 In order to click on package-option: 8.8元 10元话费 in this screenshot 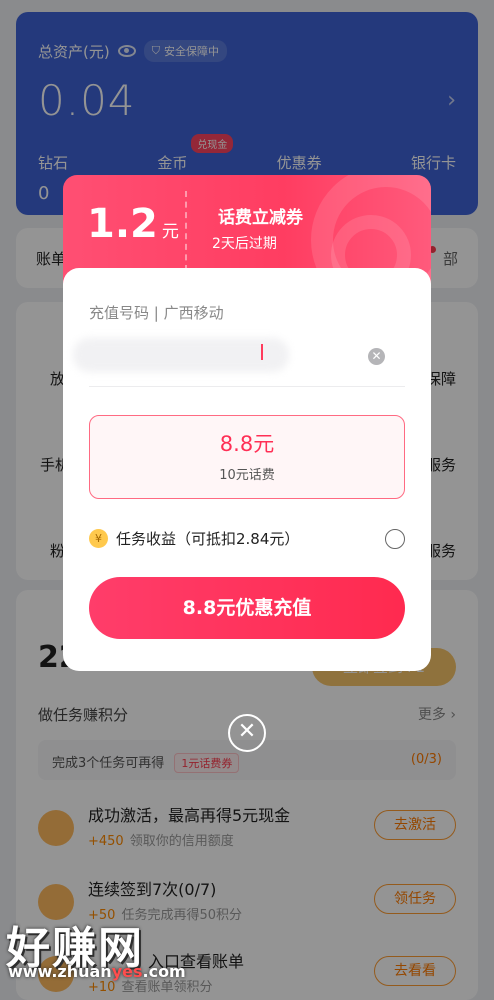, I will do `click(247, 457)`.